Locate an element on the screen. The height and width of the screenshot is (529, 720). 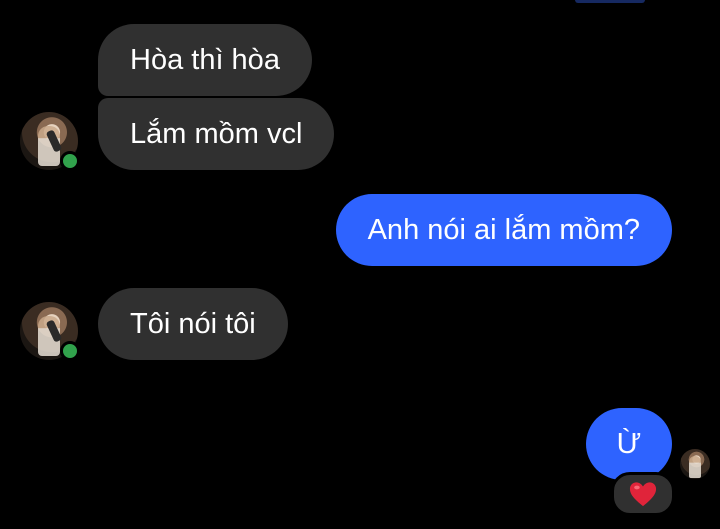
message-bubble-incoming: Hòa thì hòa is located at coordinates (205, 60).